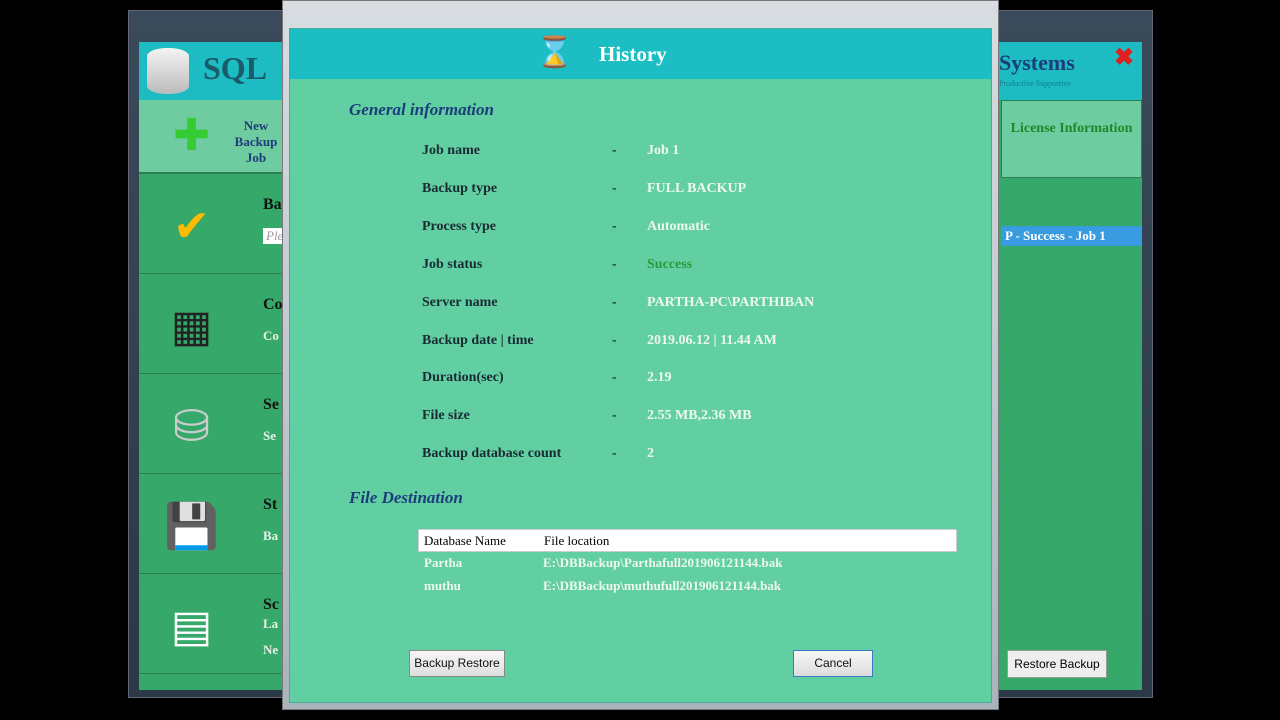  Describe the element at coordinates (577, 540) in the screenshot. I see `column-header: File location` at that location.